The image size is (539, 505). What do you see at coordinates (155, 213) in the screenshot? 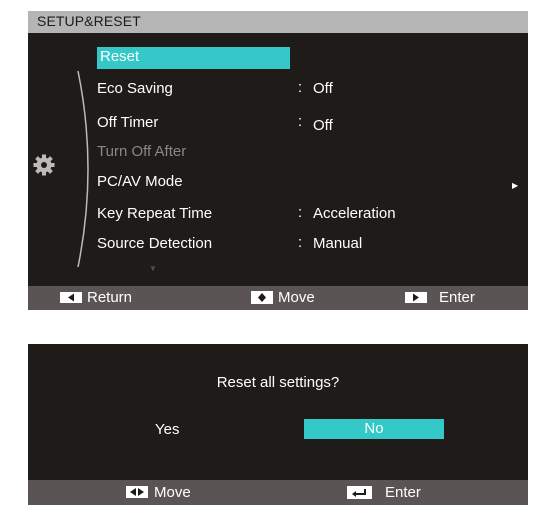
I see `menu-item-label: Key Repeat Time` at bounding box center [155, 213].